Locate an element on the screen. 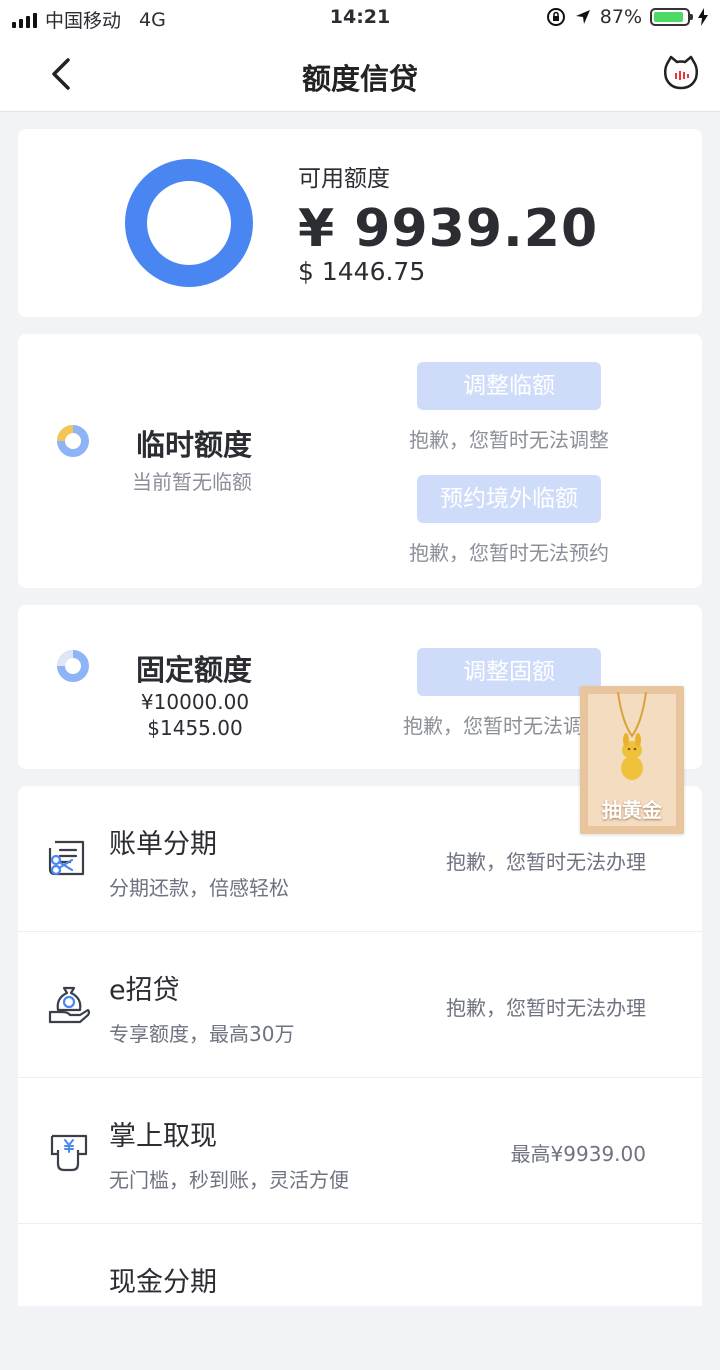 This screenshot has height=1370, width=720. service-subtitle: 分期还款，倍感轻松 is located at coordinates (199, 888).